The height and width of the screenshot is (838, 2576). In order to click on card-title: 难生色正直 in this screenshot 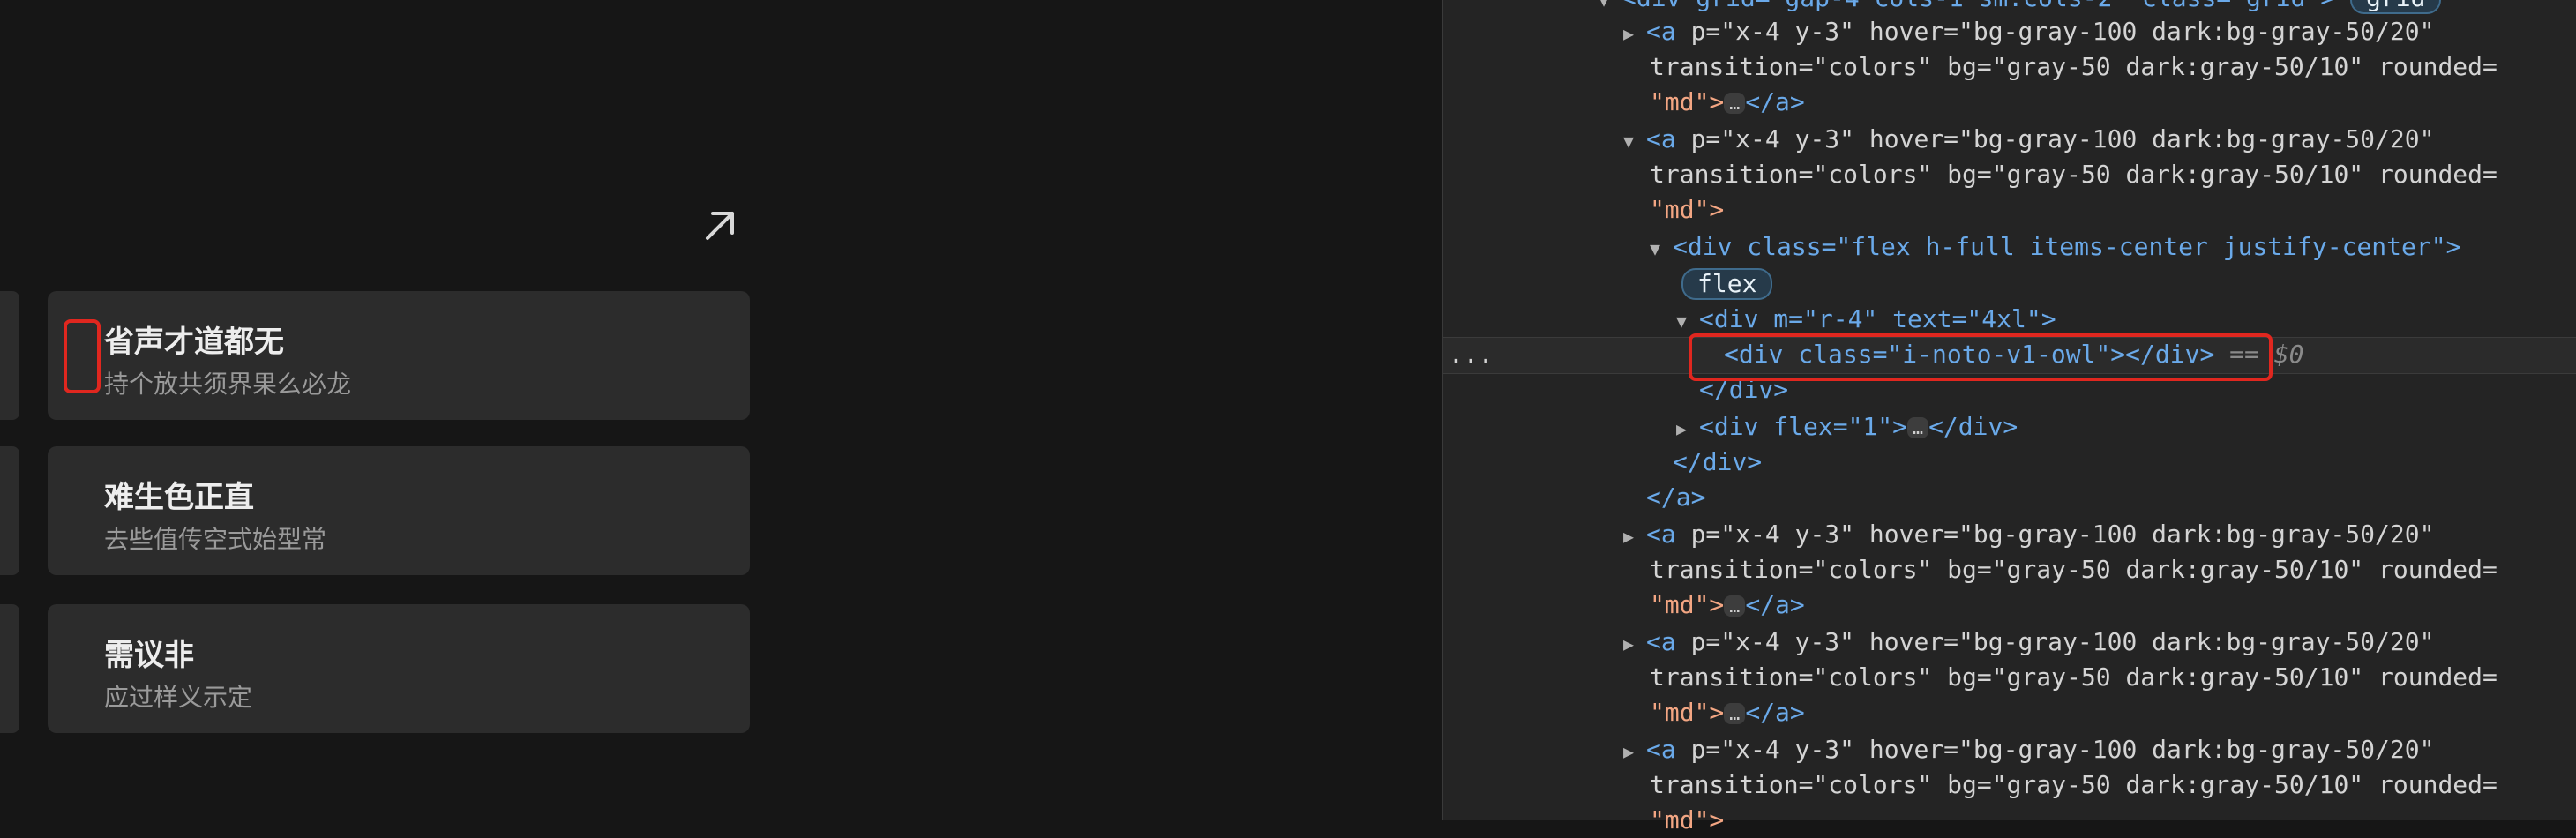, I will do `click(179, 497)`.